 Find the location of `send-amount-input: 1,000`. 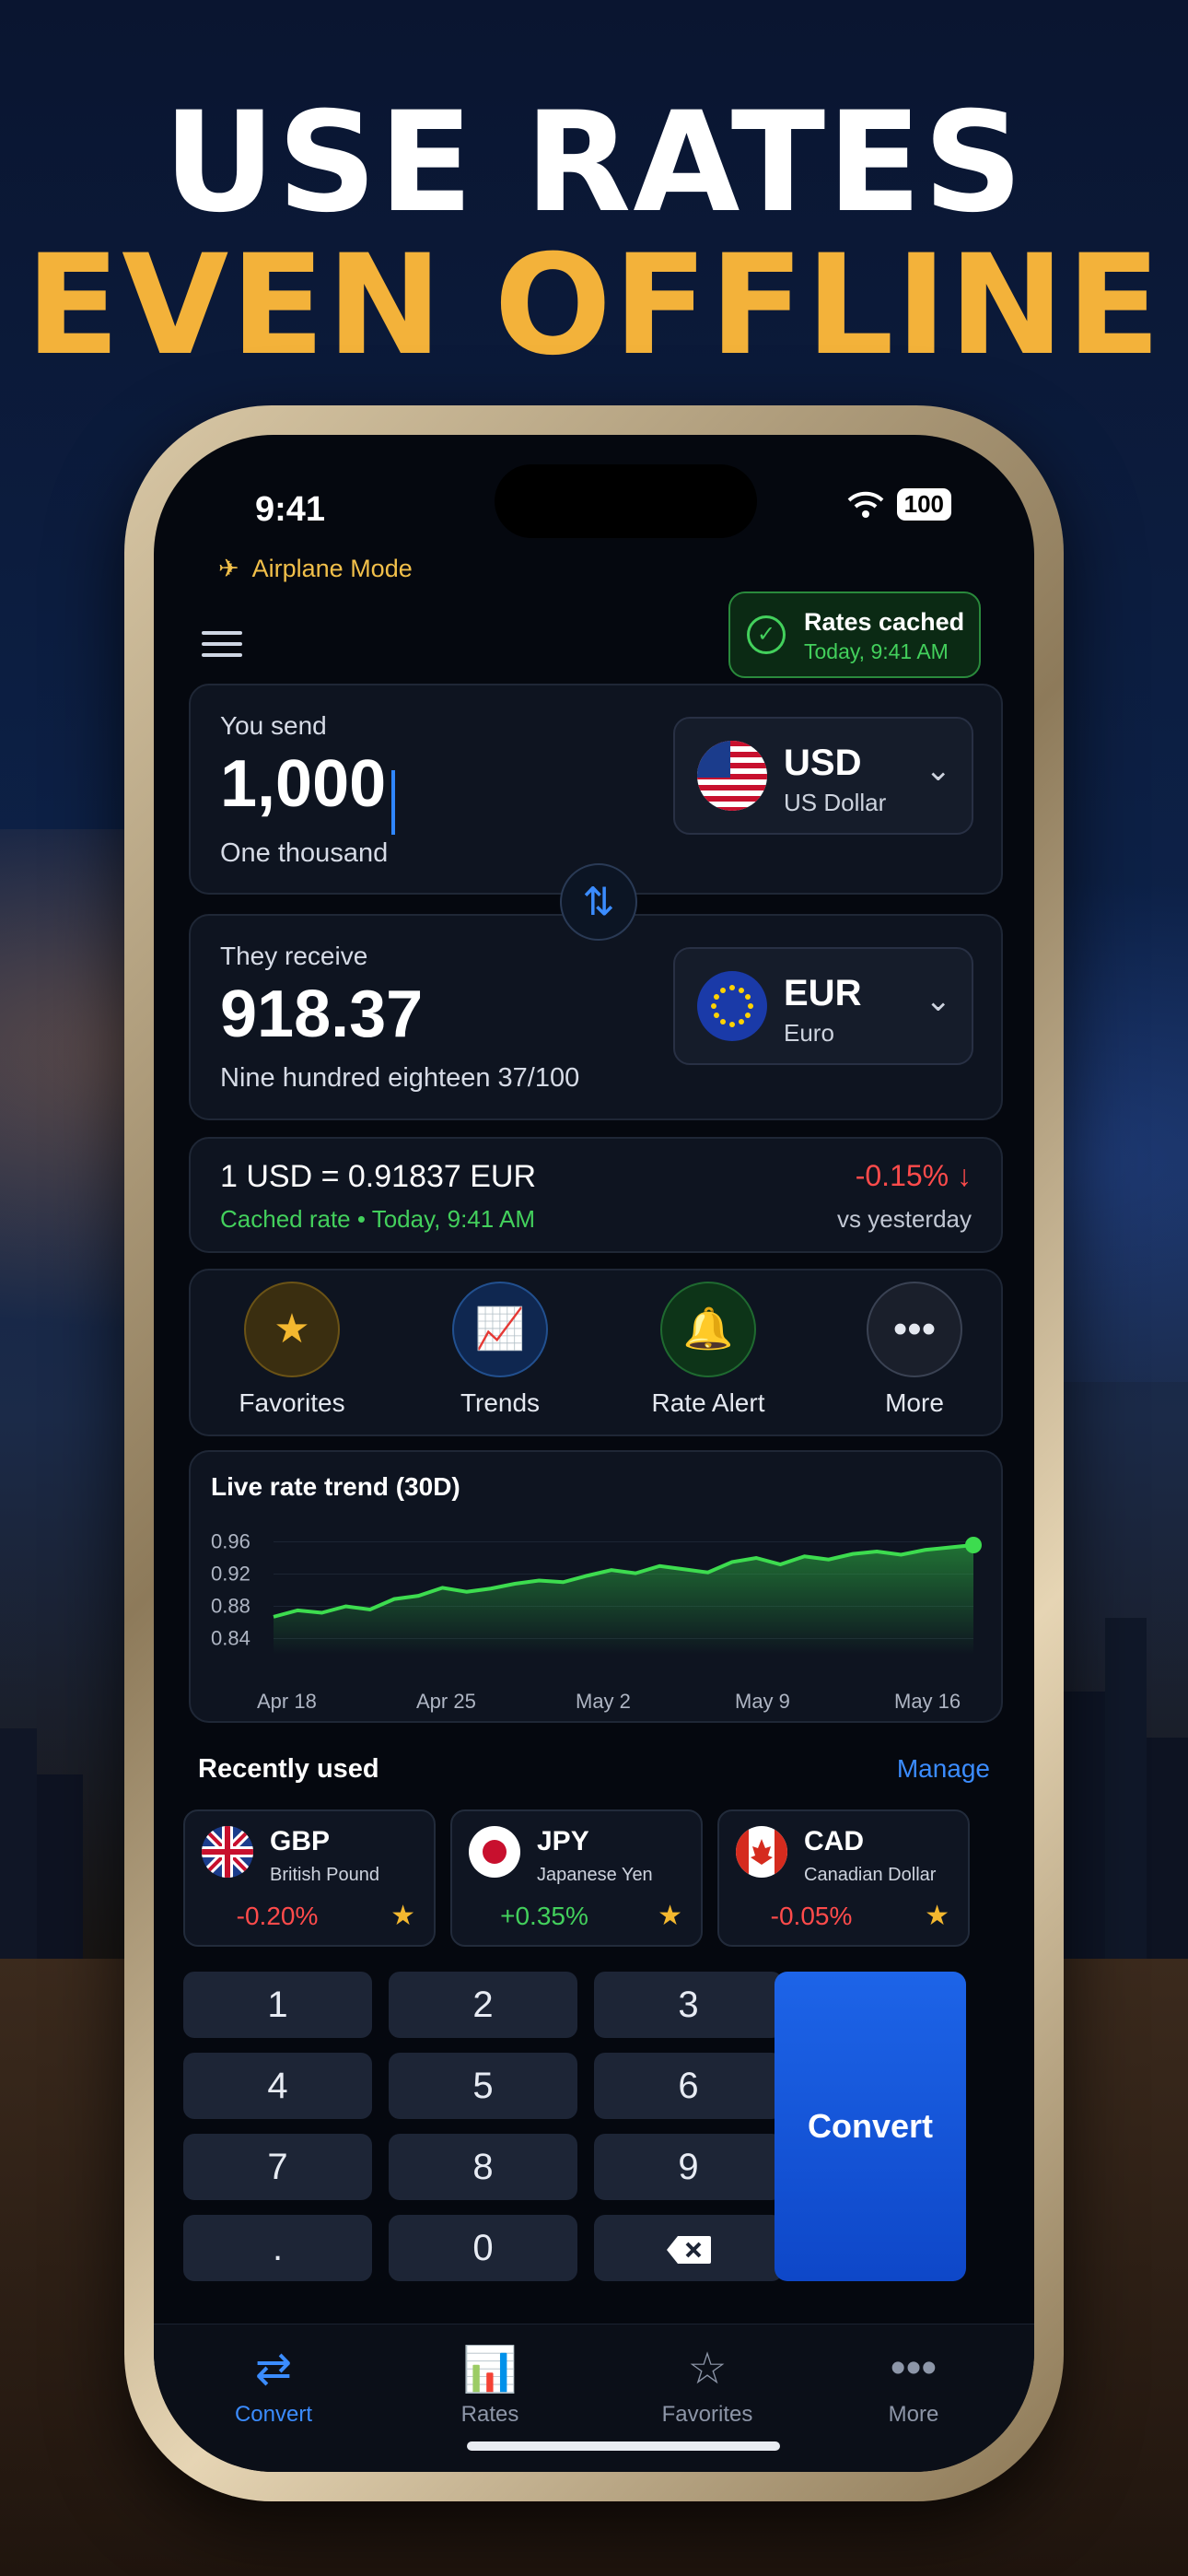

send-amount-input: 1,000 is located at coordinates (308, 790).